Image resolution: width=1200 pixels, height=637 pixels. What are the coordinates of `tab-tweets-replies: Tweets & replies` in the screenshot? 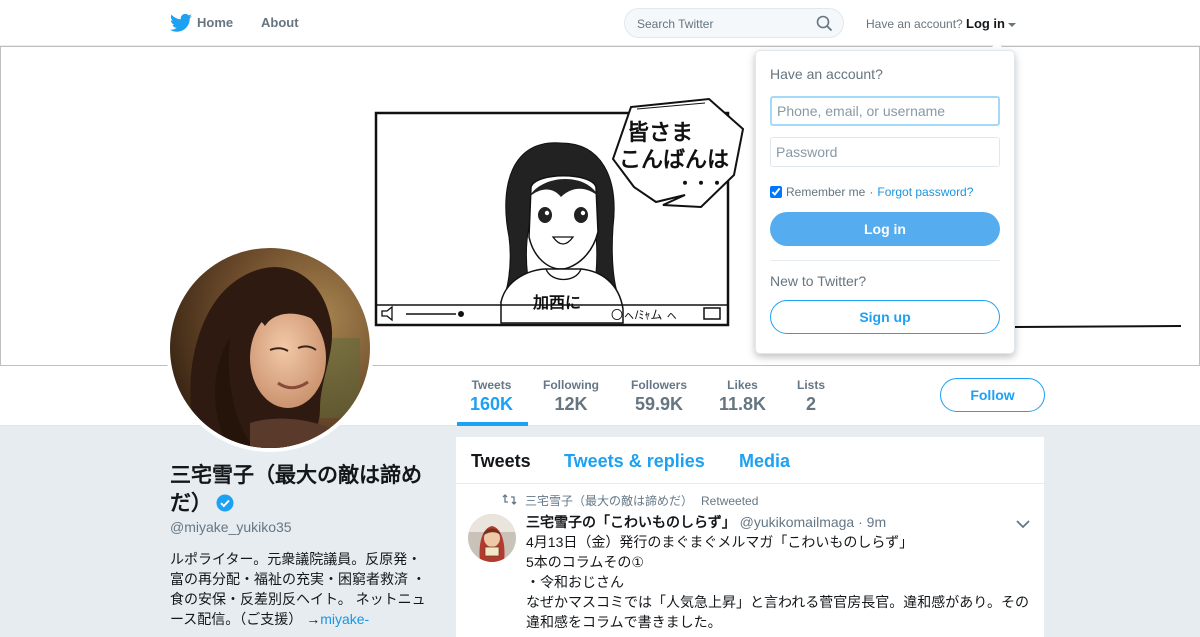 It's located at (634, 461).